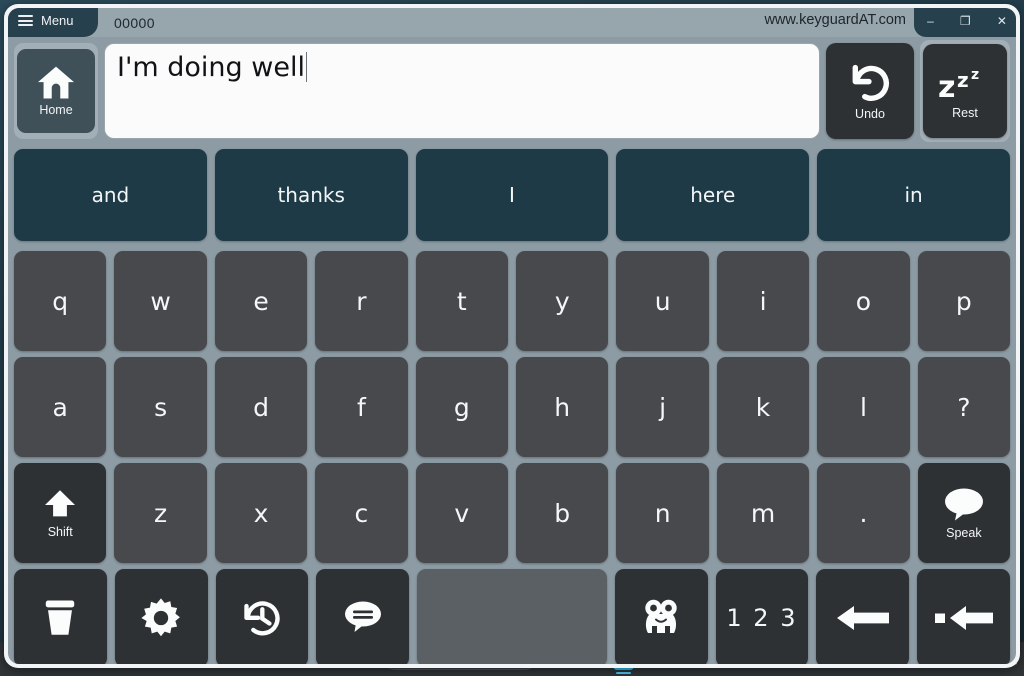  I want to click on keyboard-row-1: q w e r t y u i o p, so click(512, 301).